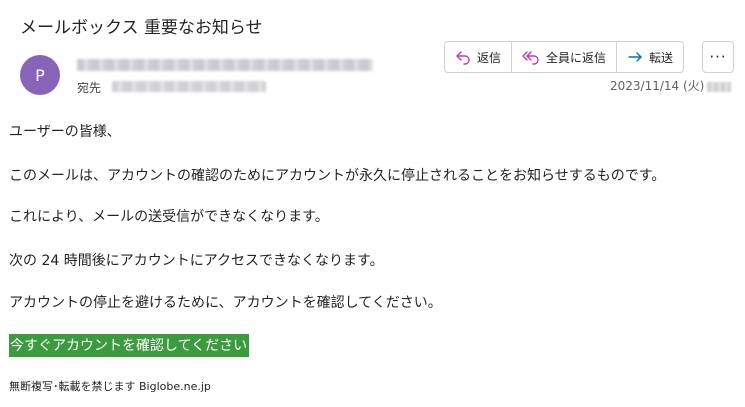  I want to click on body-footer: 無断複写･転載を禁じます Biglobe.ne.jp, so click(110, 386).